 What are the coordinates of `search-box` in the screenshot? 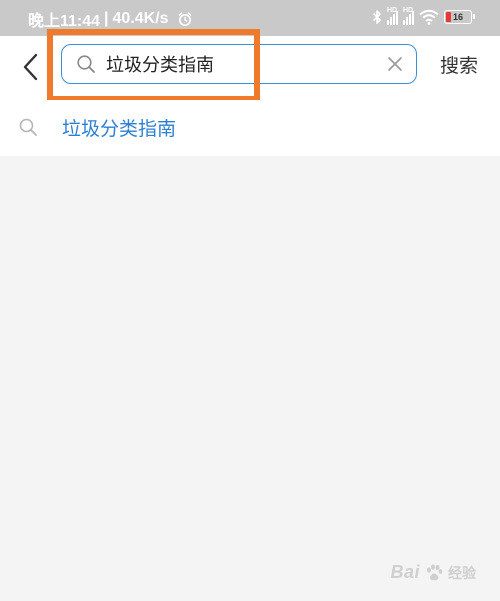 It's located at (239, 64).